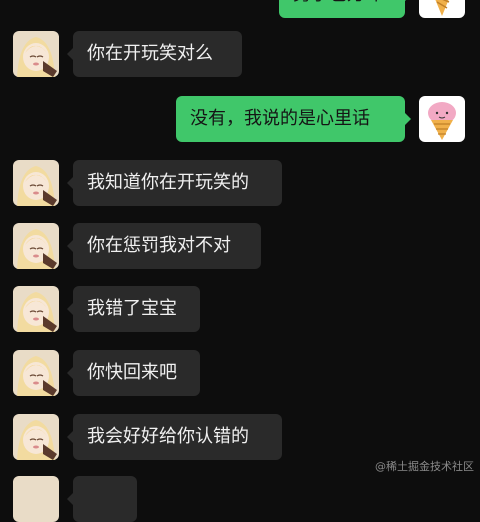  Describe the element at coordinates (102, 499) in the screenshot. I see `message-bubble-partial` at that location.